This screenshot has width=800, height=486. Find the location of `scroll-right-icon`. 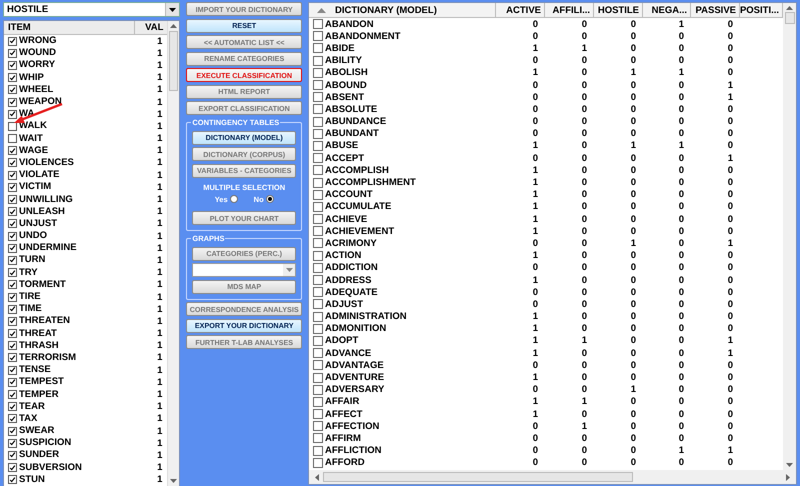

scroll-right-icon is located at coordinates (788, 477).